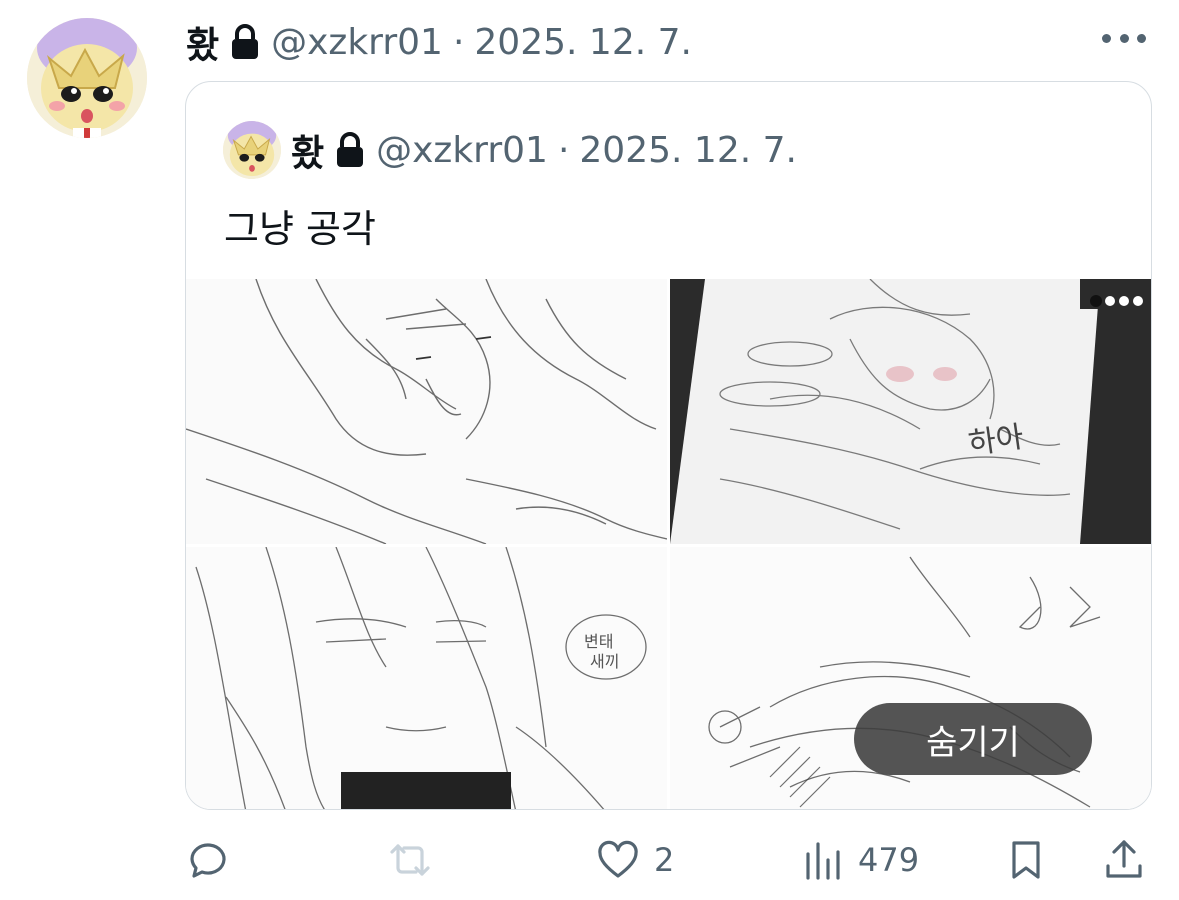  What do you see at coordinates (300, 229) in the screenshot?
I see `quoted-tweet-text: 그냥 공각` at bounding box center [300, 229].